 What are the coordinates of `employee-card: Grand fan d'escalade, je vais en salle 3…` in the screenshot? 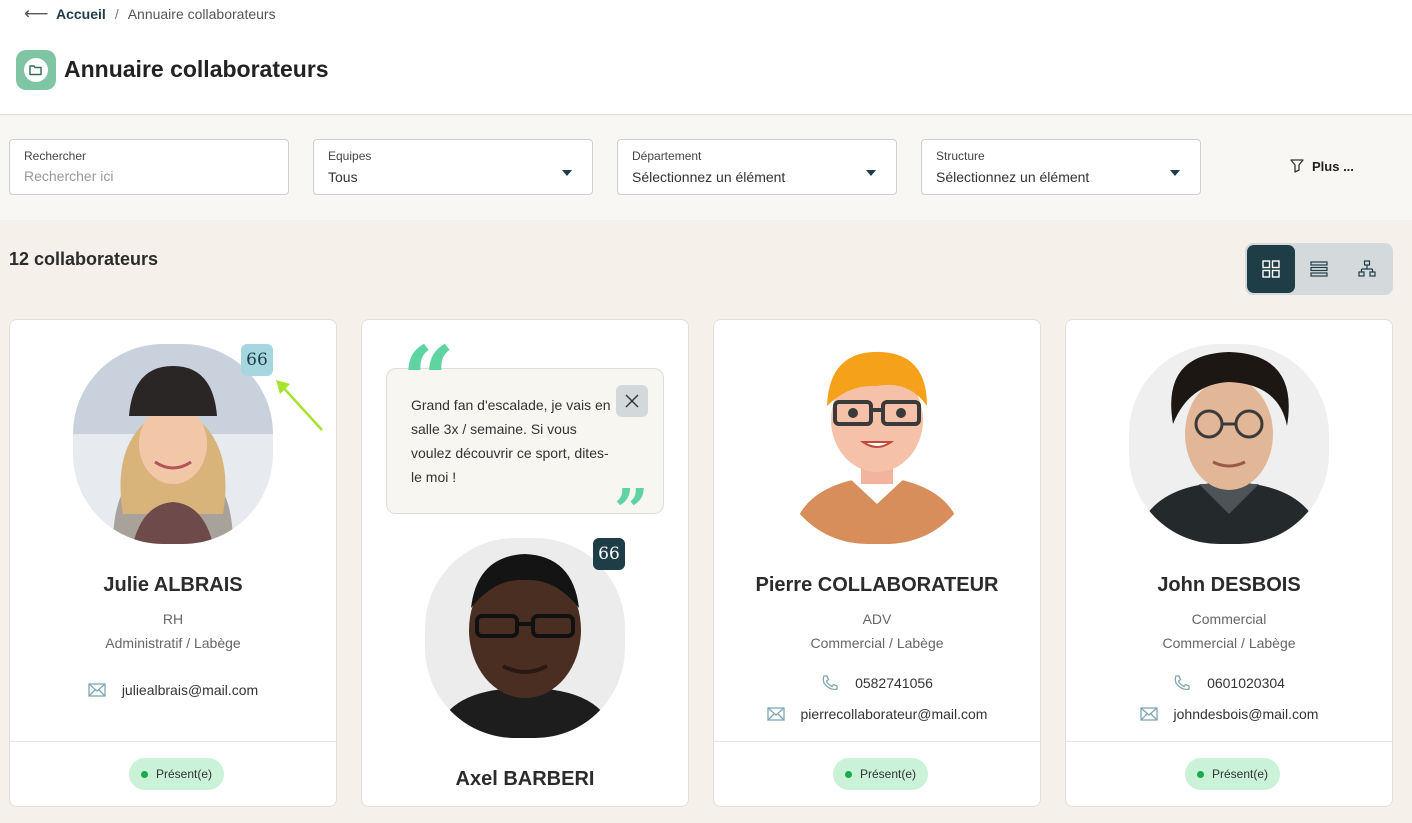 It's located at (525, 563).